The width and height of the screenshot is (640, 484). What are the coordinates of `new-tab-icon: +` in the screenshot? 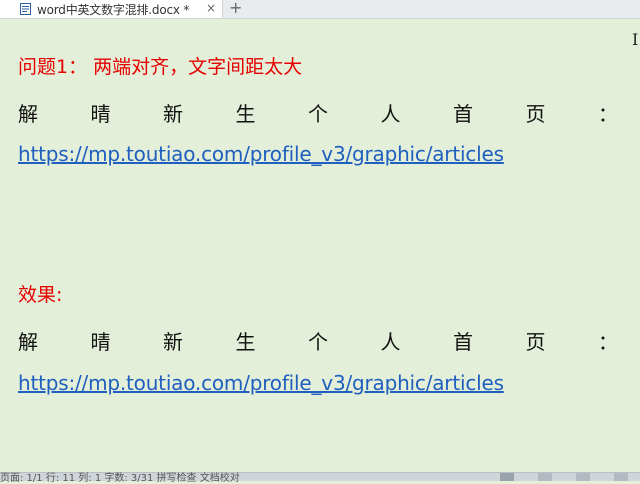 It's located at (235, 8).